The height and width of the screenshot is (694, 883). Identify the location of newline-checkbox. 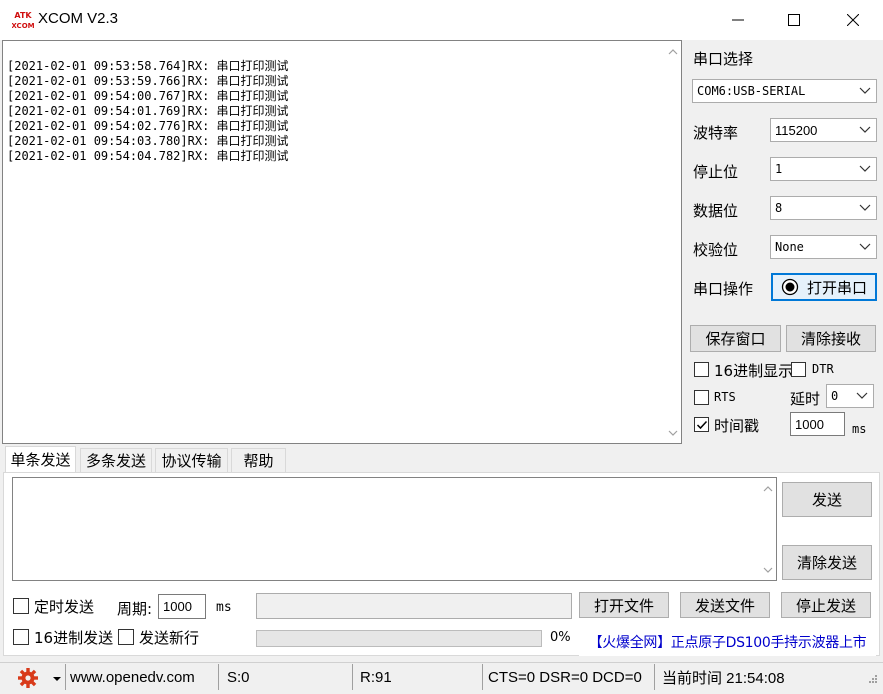
(126, 637).